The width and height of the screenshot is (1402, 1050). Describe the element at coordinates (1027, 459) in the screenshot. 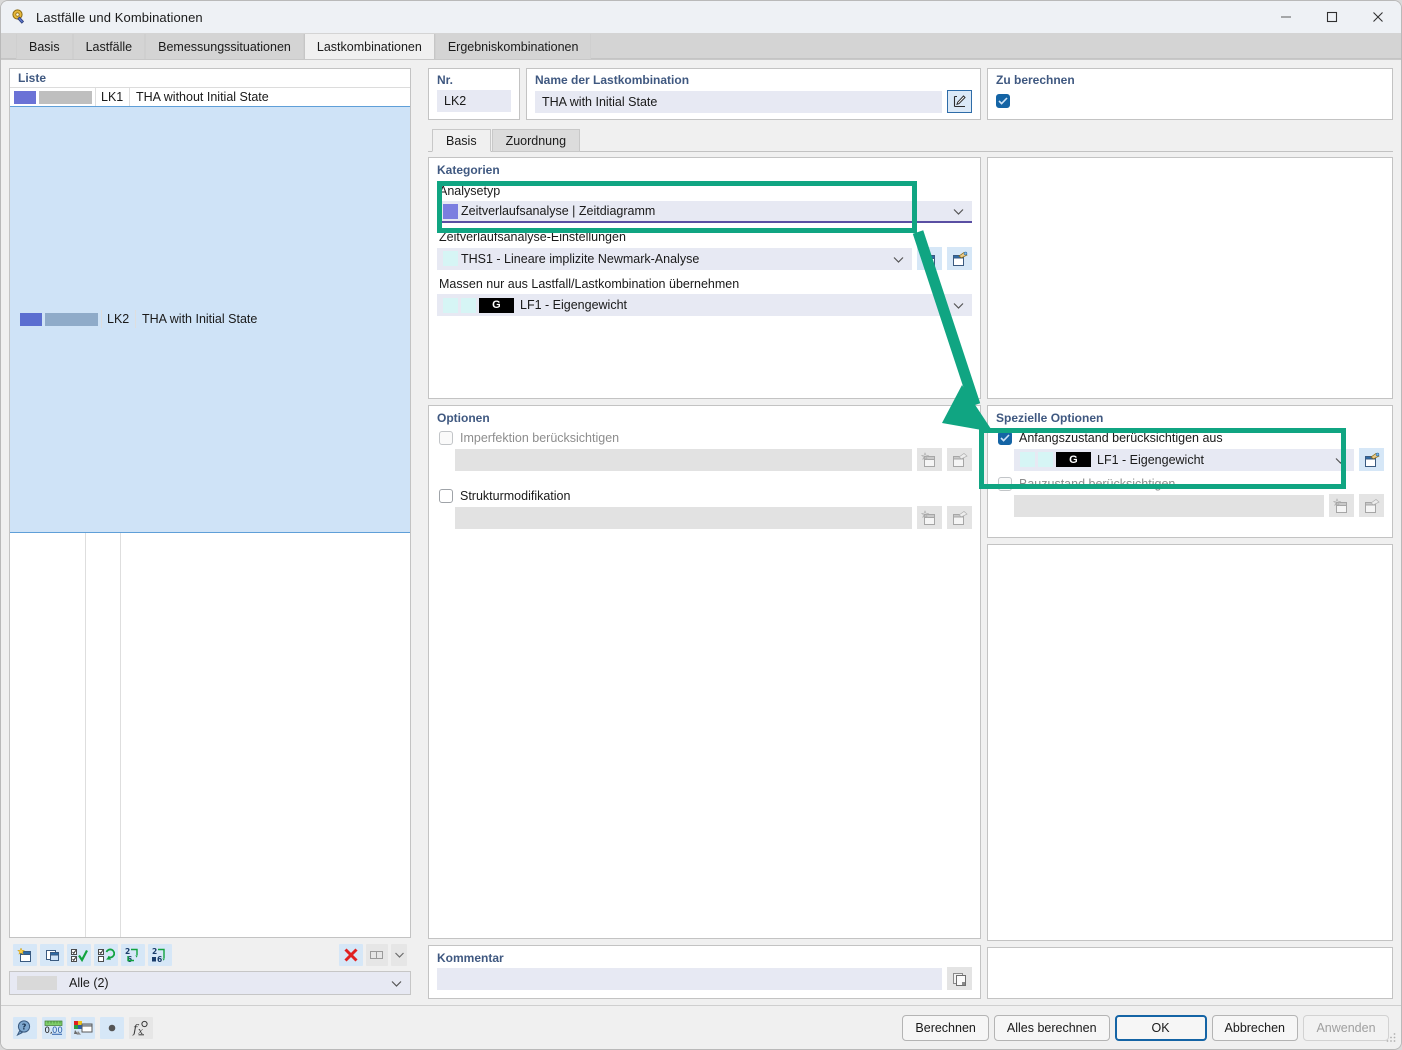

I see `anfangszustand-color-chip` at that location.